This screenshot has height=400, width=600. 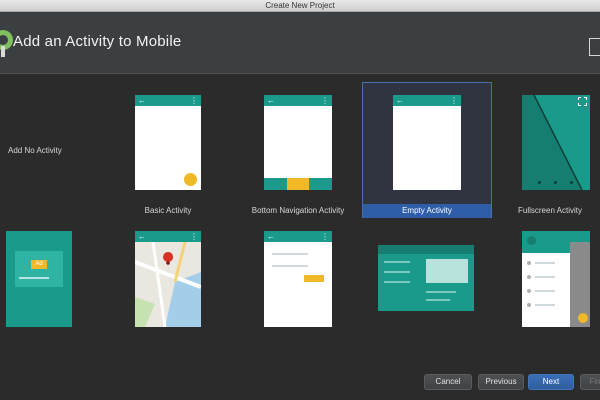 What do you see at coordinates (298, 142) in the screenshot?
I see `bottom-navigation-preview: ← ⋮` at bounding box center [298, 142].